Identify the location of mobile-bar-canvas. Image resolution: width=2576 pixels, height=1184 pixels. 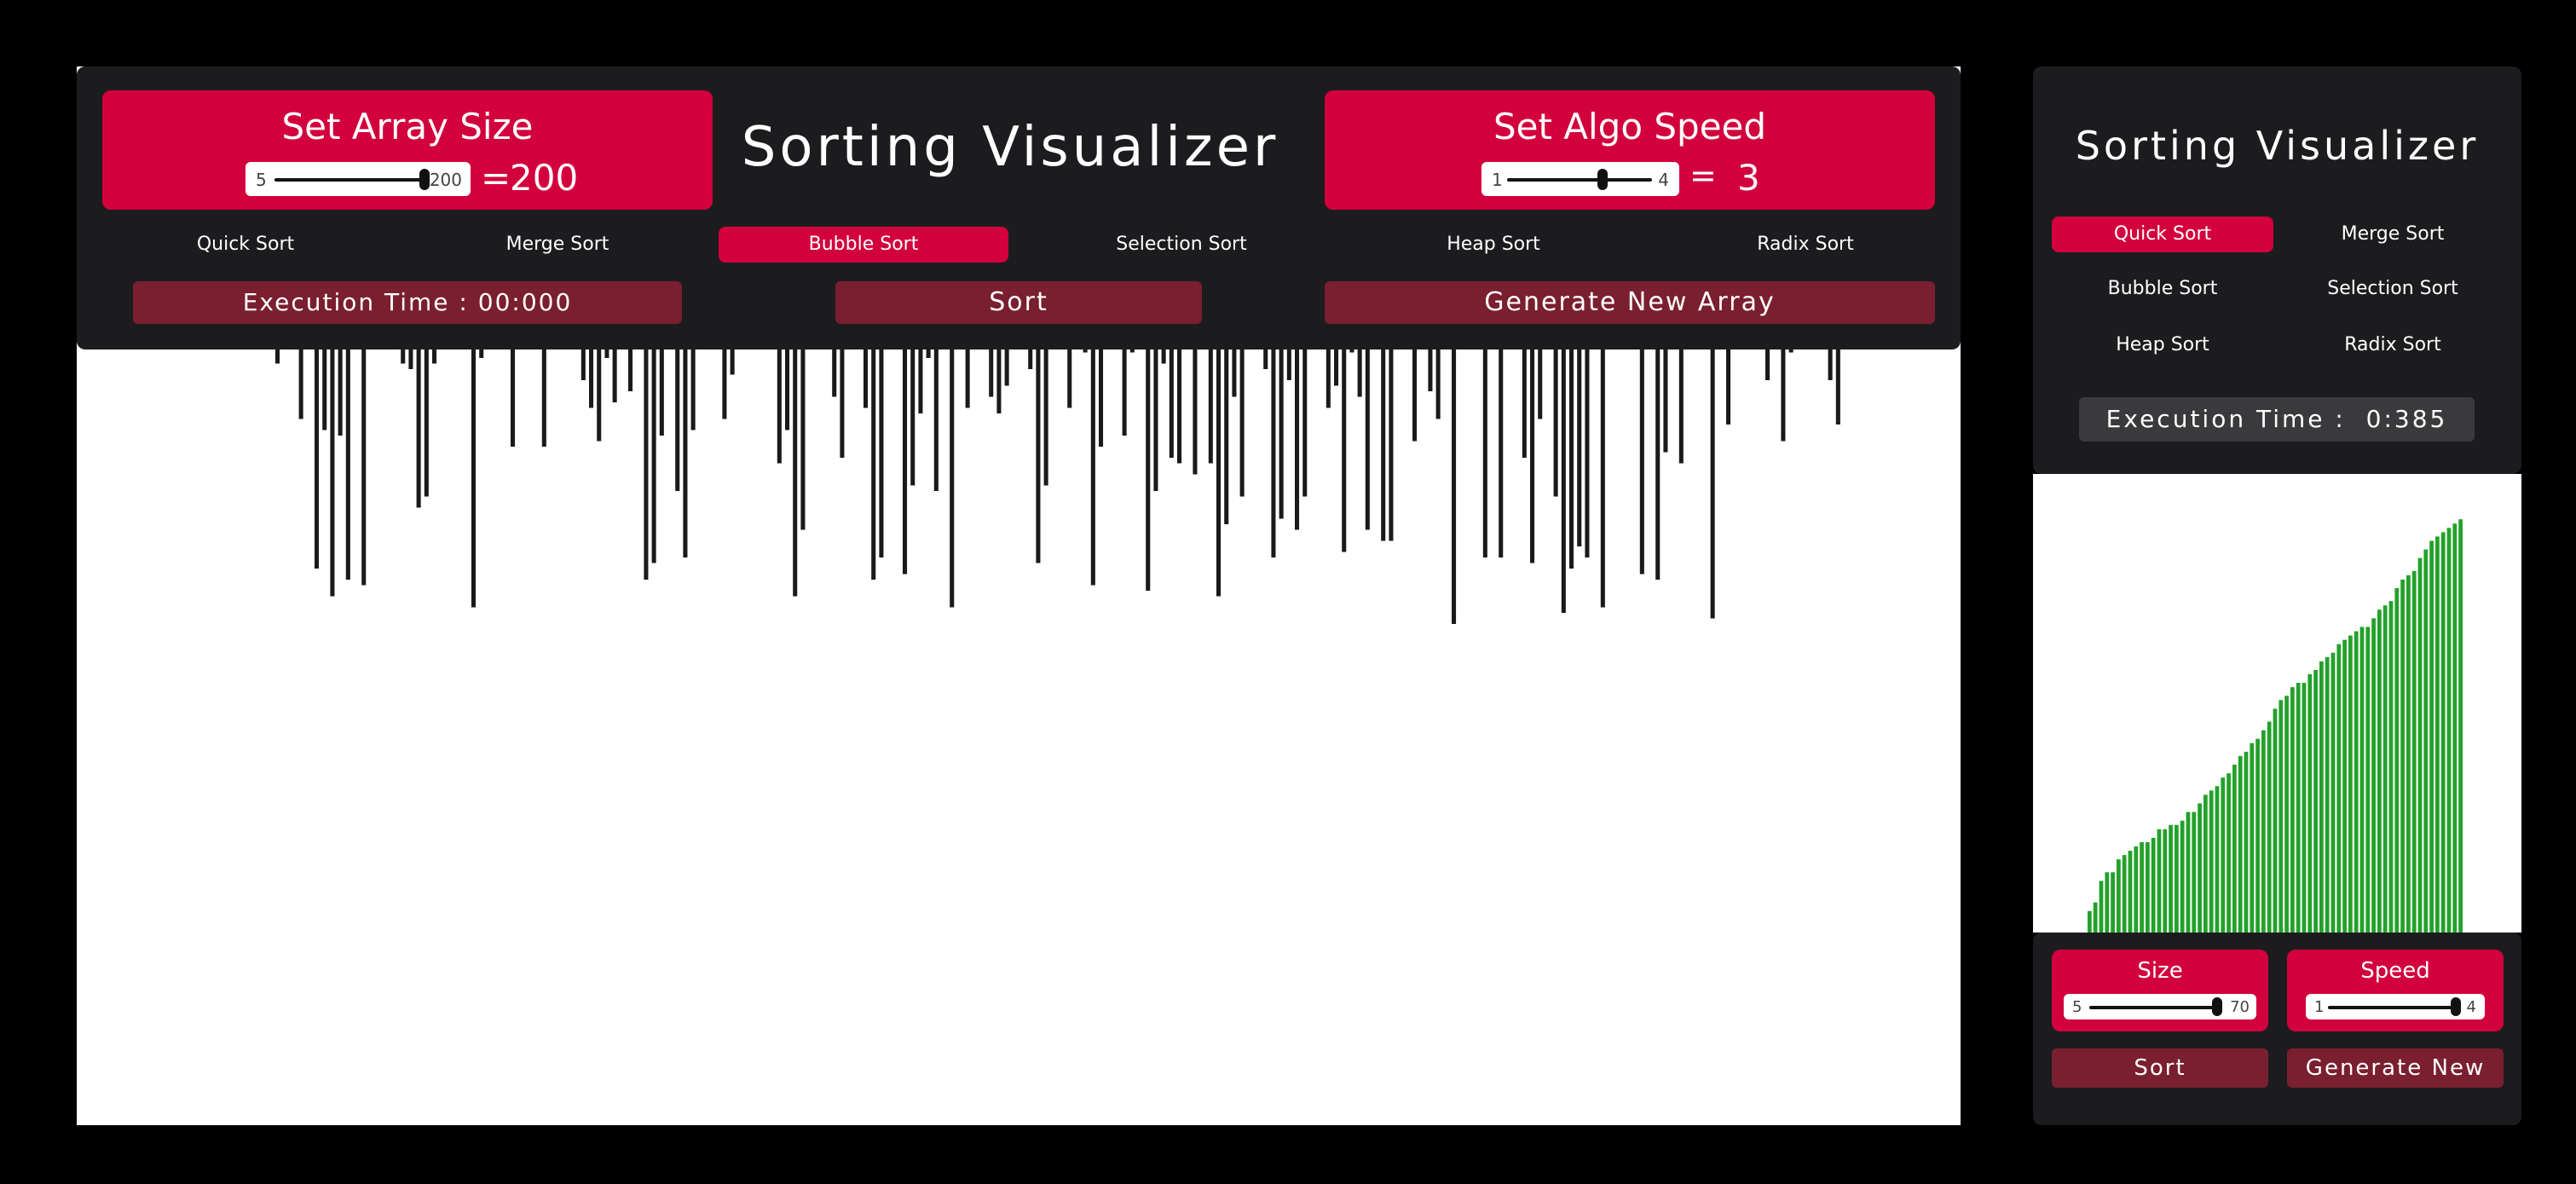
(2277, 703).